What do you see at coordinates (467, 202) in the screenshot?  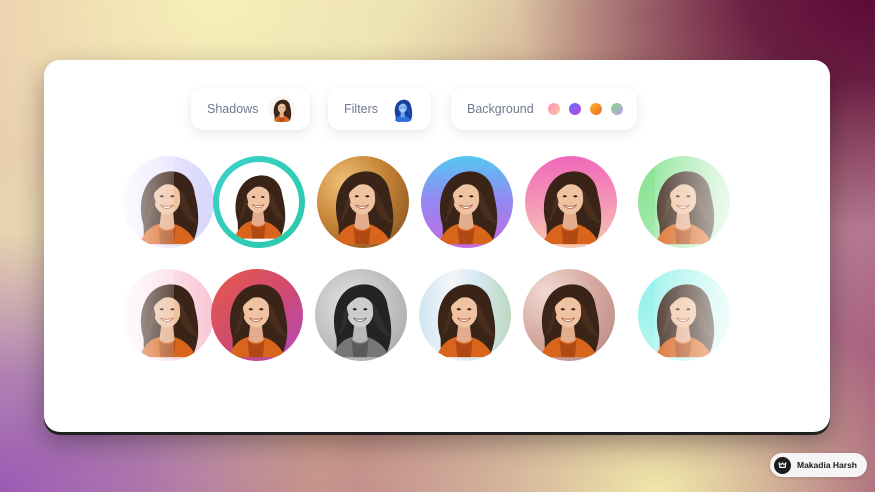 I see `avatar-blue-purple` at bounding box center [467, 202].